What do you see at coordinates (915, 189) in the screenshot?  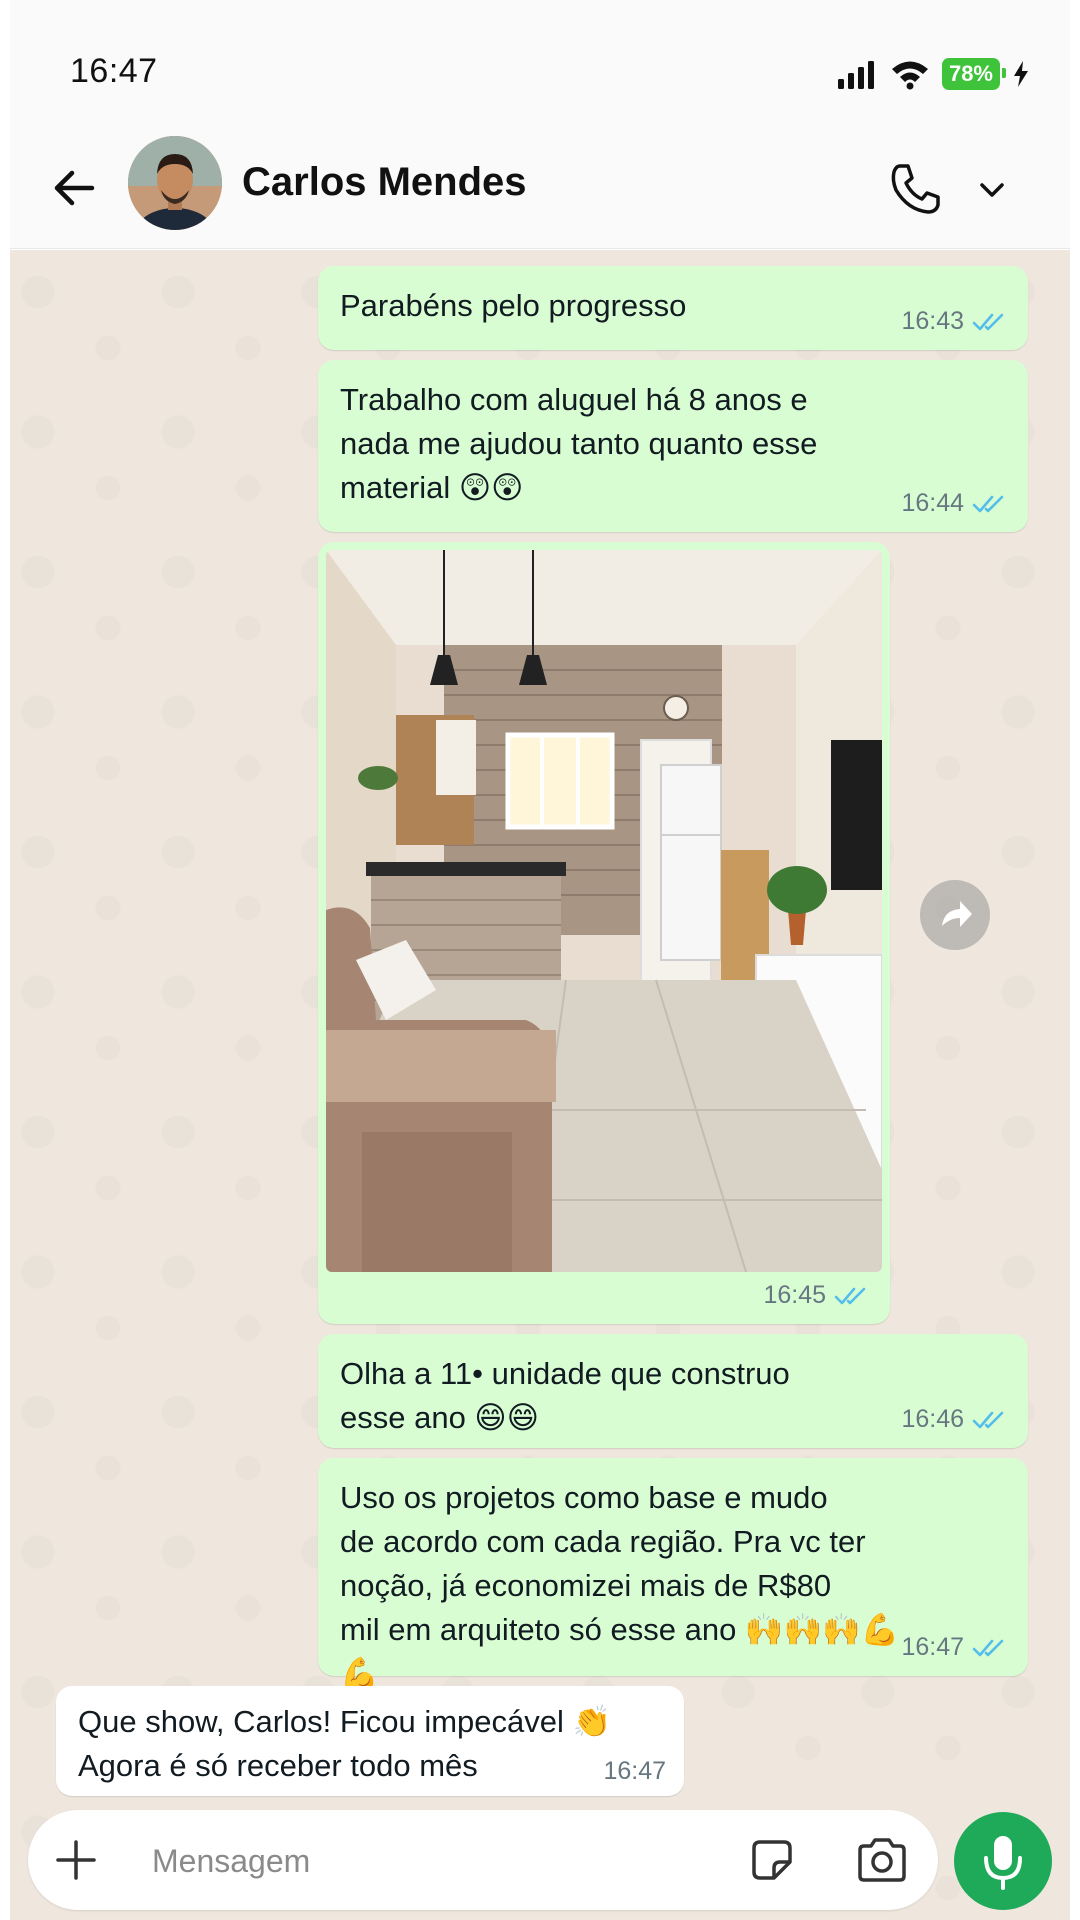 I see `phone-icon` at bounding box center [915, 189].